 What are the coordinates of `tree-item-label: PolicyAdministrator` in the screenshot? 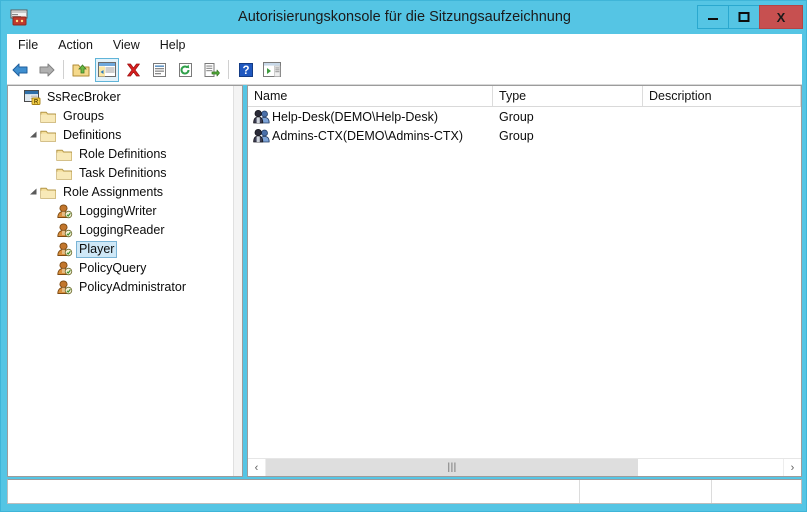 It's located at (132, 287).